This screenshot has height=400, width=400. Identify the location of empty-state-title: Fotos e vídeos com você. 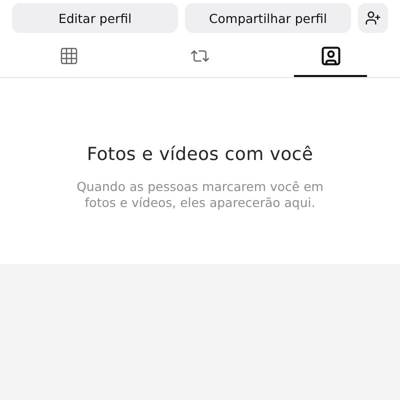
(200, 154).